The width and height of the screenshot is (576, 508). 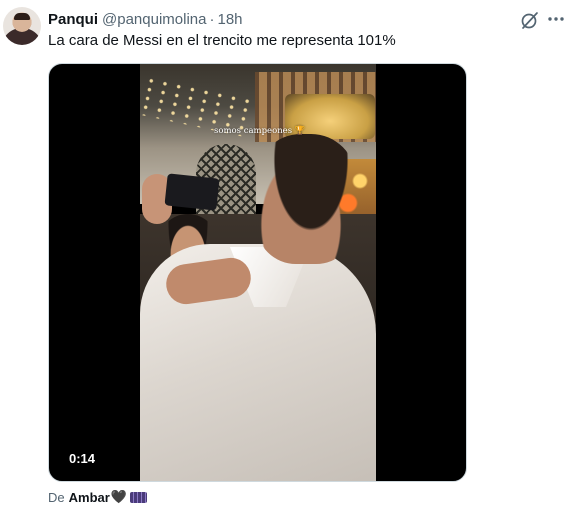 What do you see at coordinates (556, 19) in the screenshot?
I see `more-icon` at bounding box center [556, 19].